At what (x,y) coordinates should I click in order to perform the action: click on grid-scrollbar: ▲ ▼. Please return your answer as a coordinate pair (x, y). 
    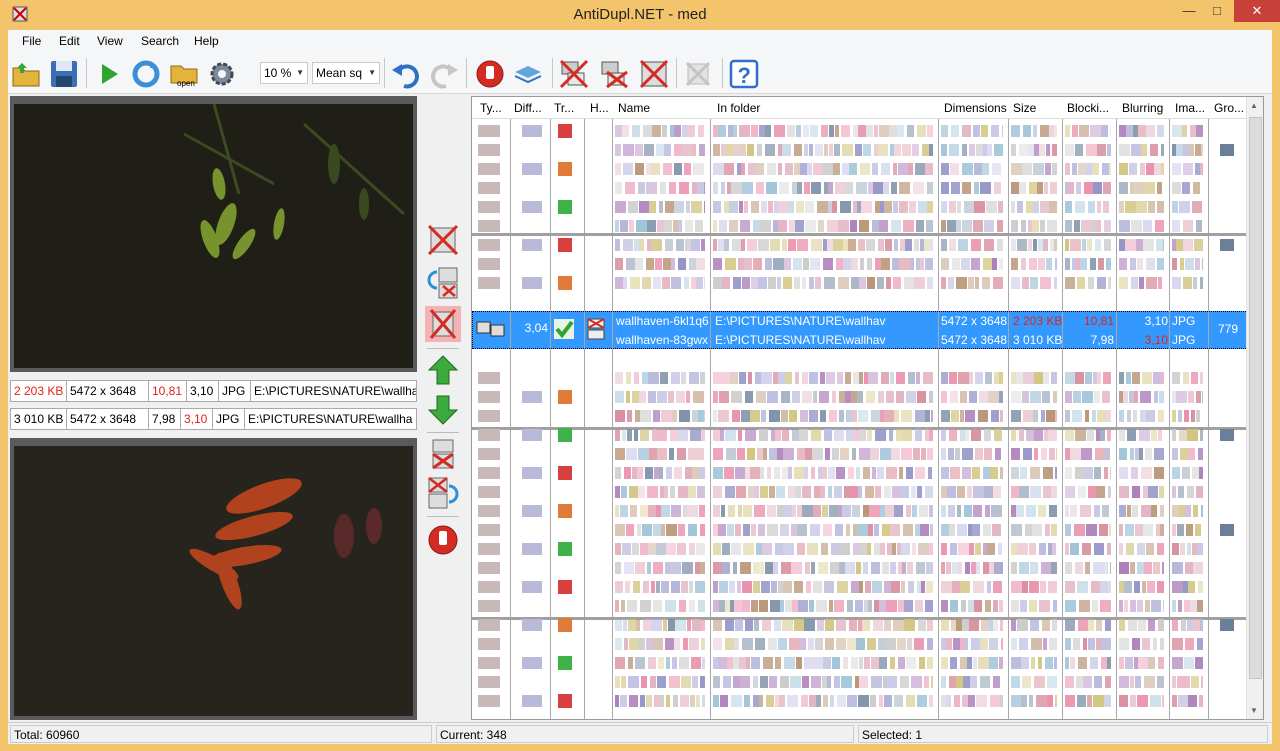
    Looking at the image, I should click on (1254, 408).